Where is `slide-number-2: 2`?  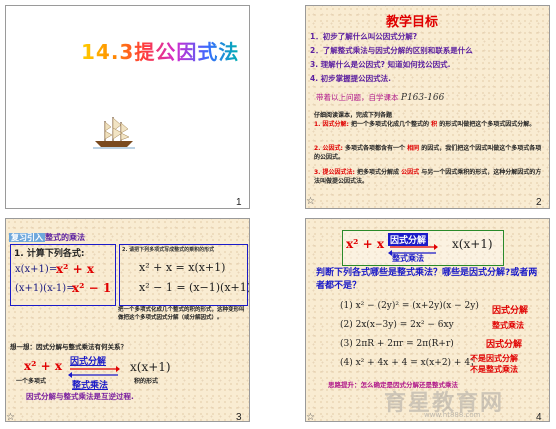 slide-number-2: 2 is located at coordinates (539, 202).